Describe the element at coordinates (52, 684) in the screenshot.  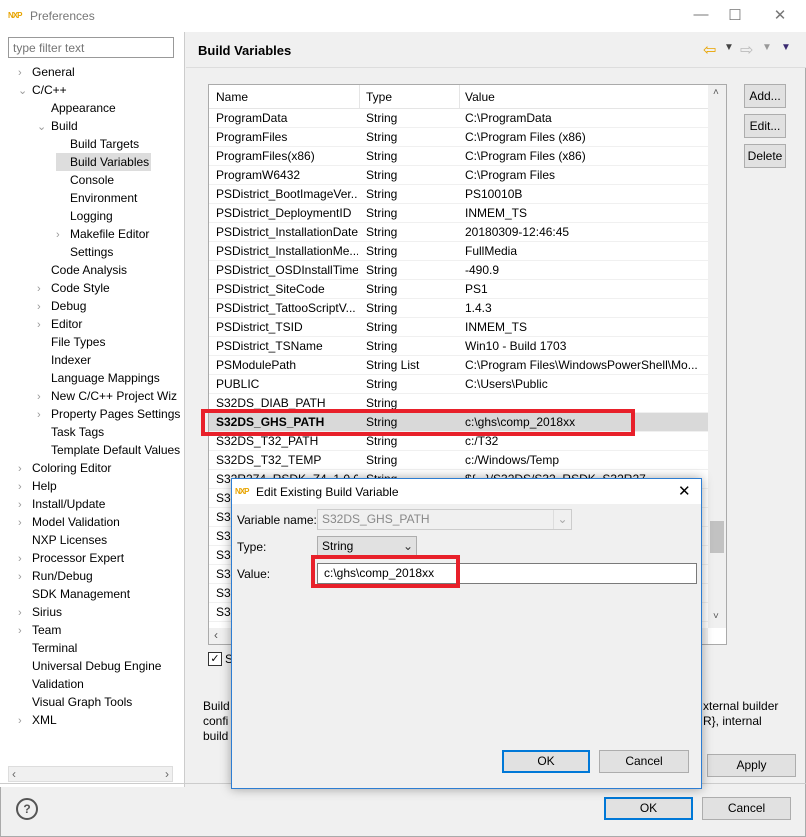
I see `tree-item: Validation` at that location.